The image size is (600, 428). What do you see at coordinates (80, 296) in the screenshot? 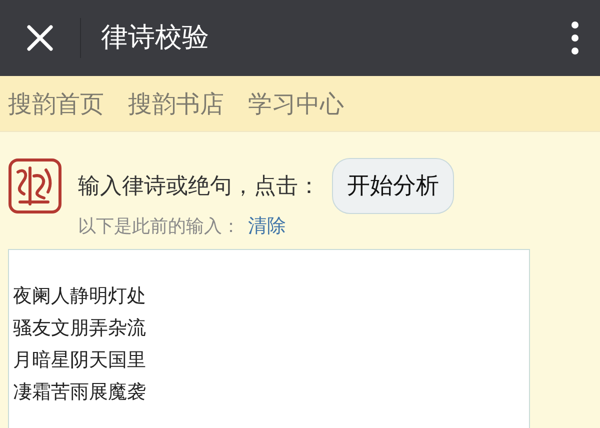
I see `poem-line: 夜阑人静明灯处` at bounding box center [80, 296].